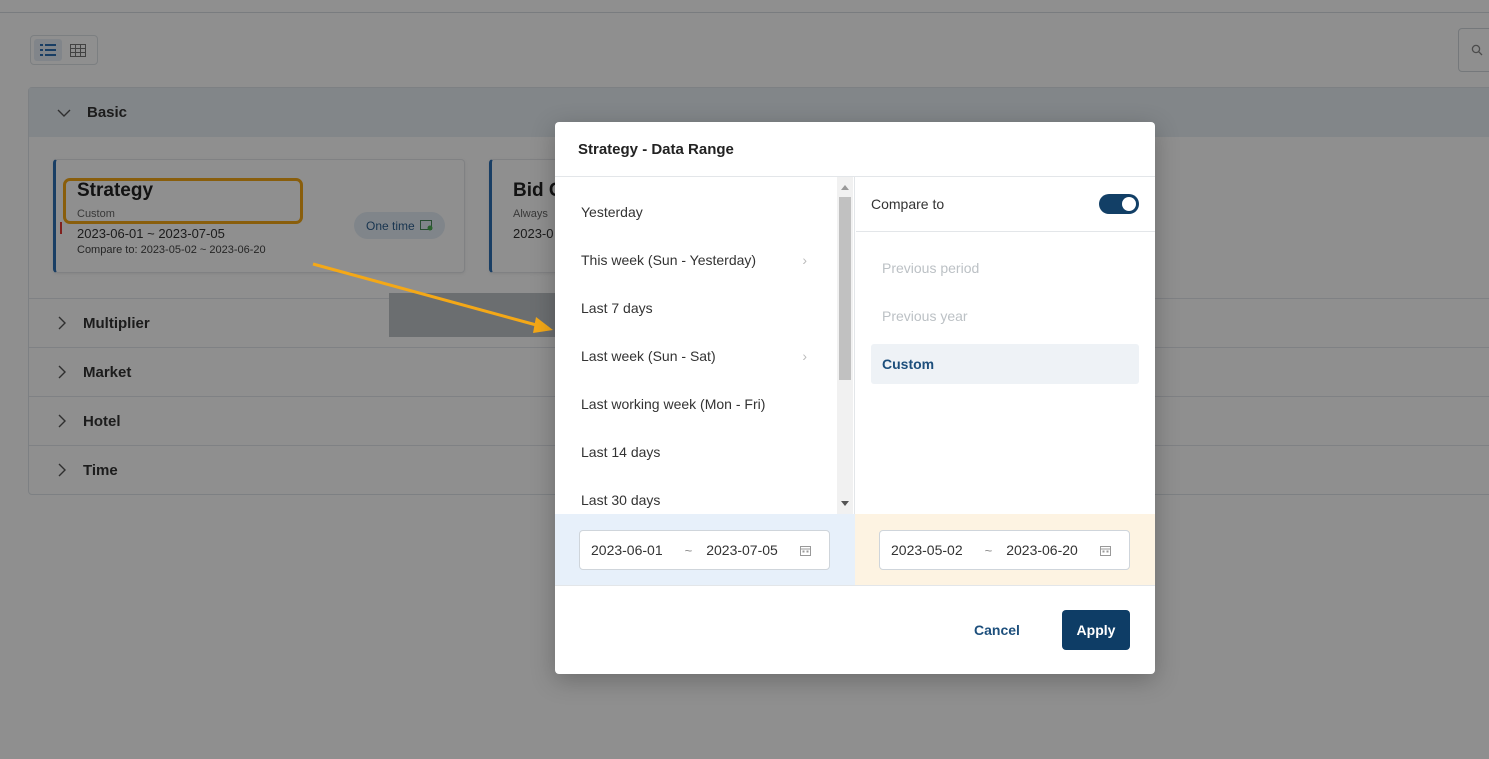  I want to click on scroll-down-arrow, so click(845, 503).